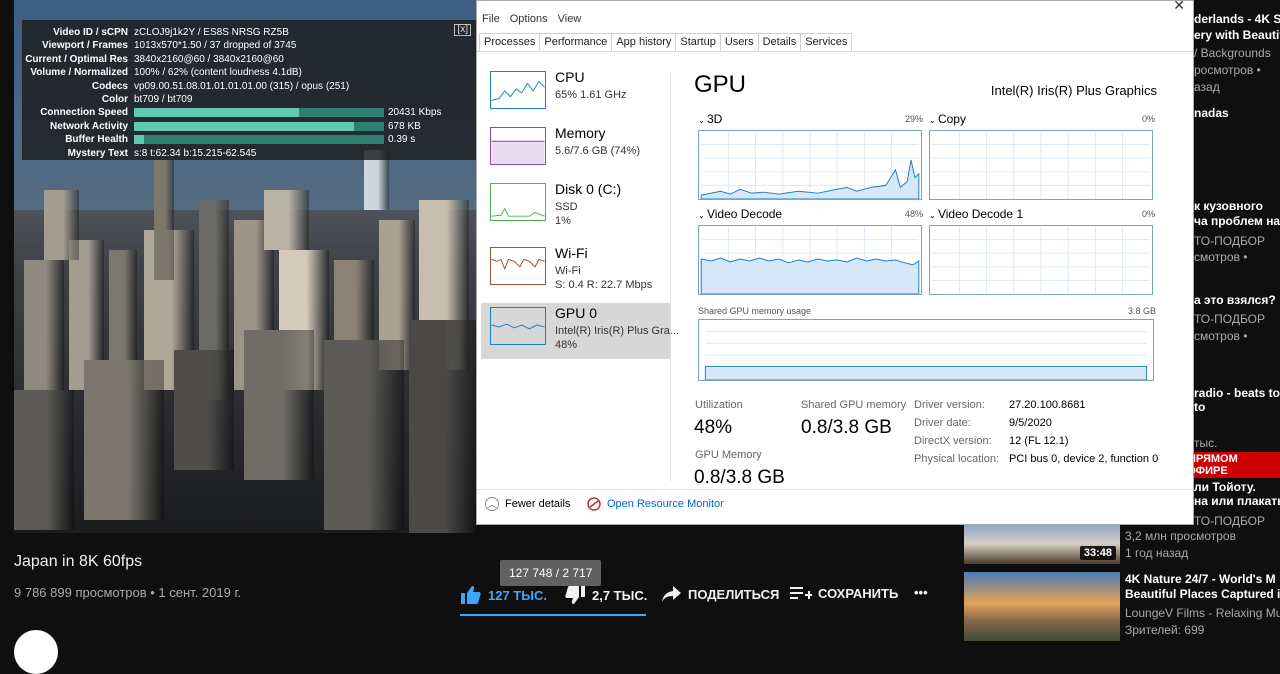  I want to click on fewer-details-button: ︿ Fewer details, so click(527, 504).